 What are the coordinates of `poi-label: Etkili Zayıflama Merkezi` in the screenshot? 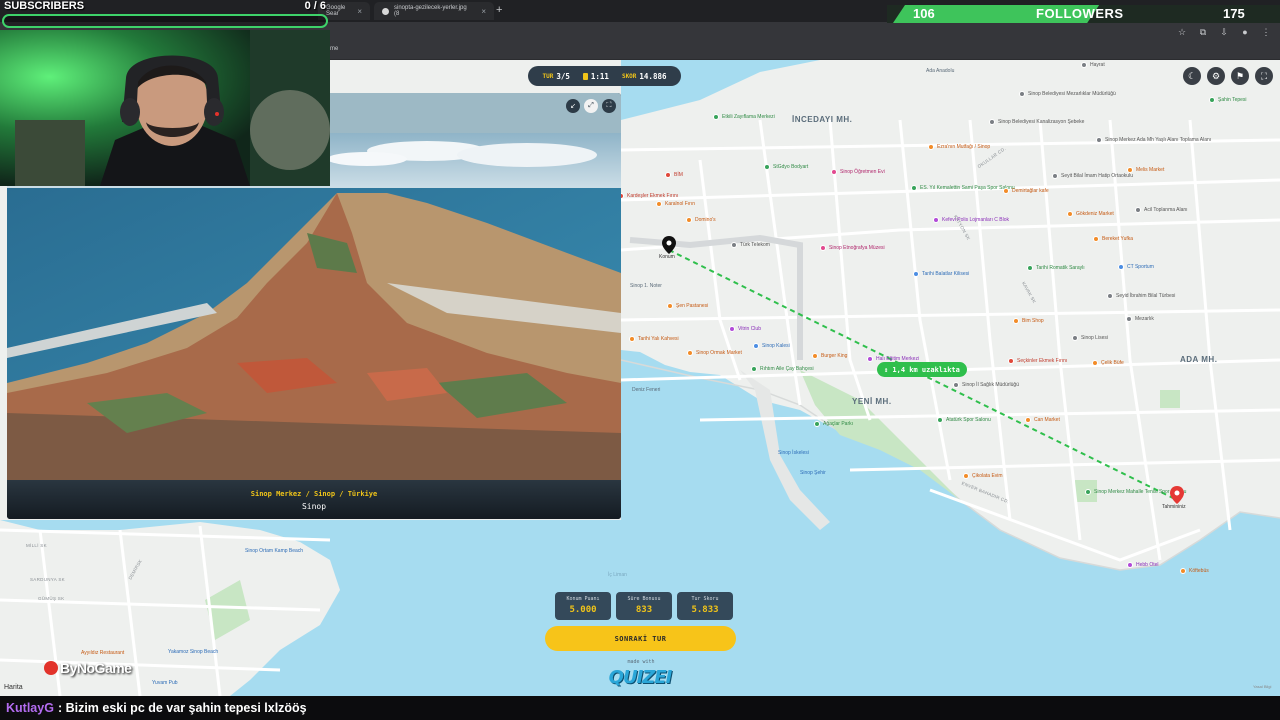 It's located at (748, 117).